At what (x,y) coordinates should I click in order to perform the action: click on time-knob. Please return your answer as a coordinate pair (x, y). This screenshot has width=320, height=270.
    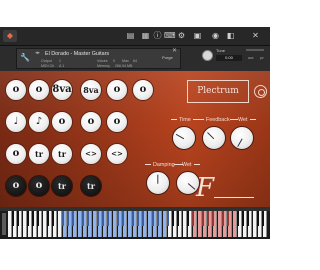
    Looking at the image, I should click on (184, 138).